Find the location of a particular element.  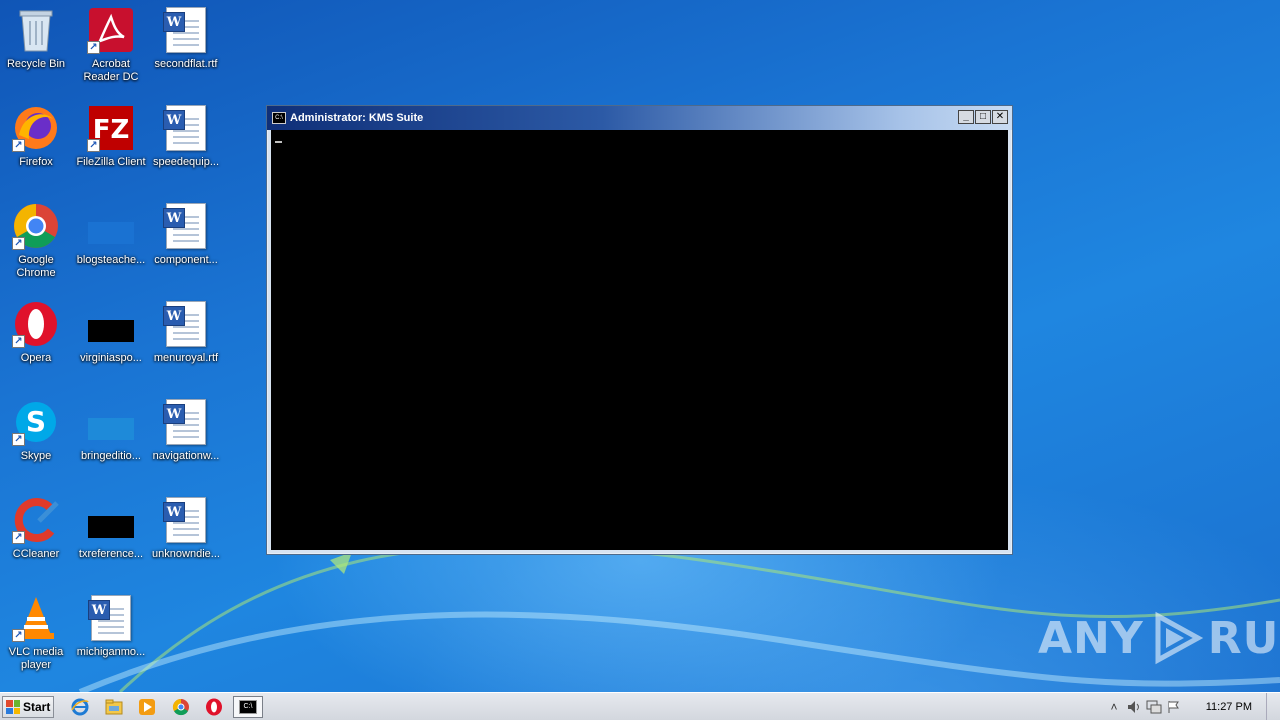

ie-icon is located at coordinates (80, 707).